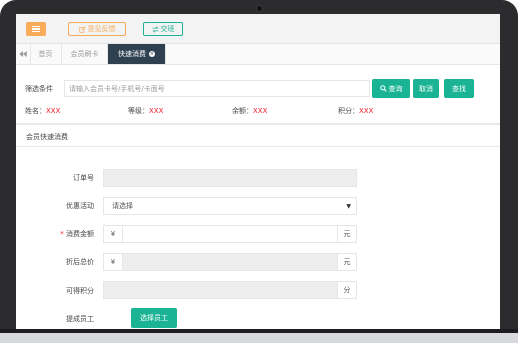  I want to click on laptop-hinge, so click(259, 331).